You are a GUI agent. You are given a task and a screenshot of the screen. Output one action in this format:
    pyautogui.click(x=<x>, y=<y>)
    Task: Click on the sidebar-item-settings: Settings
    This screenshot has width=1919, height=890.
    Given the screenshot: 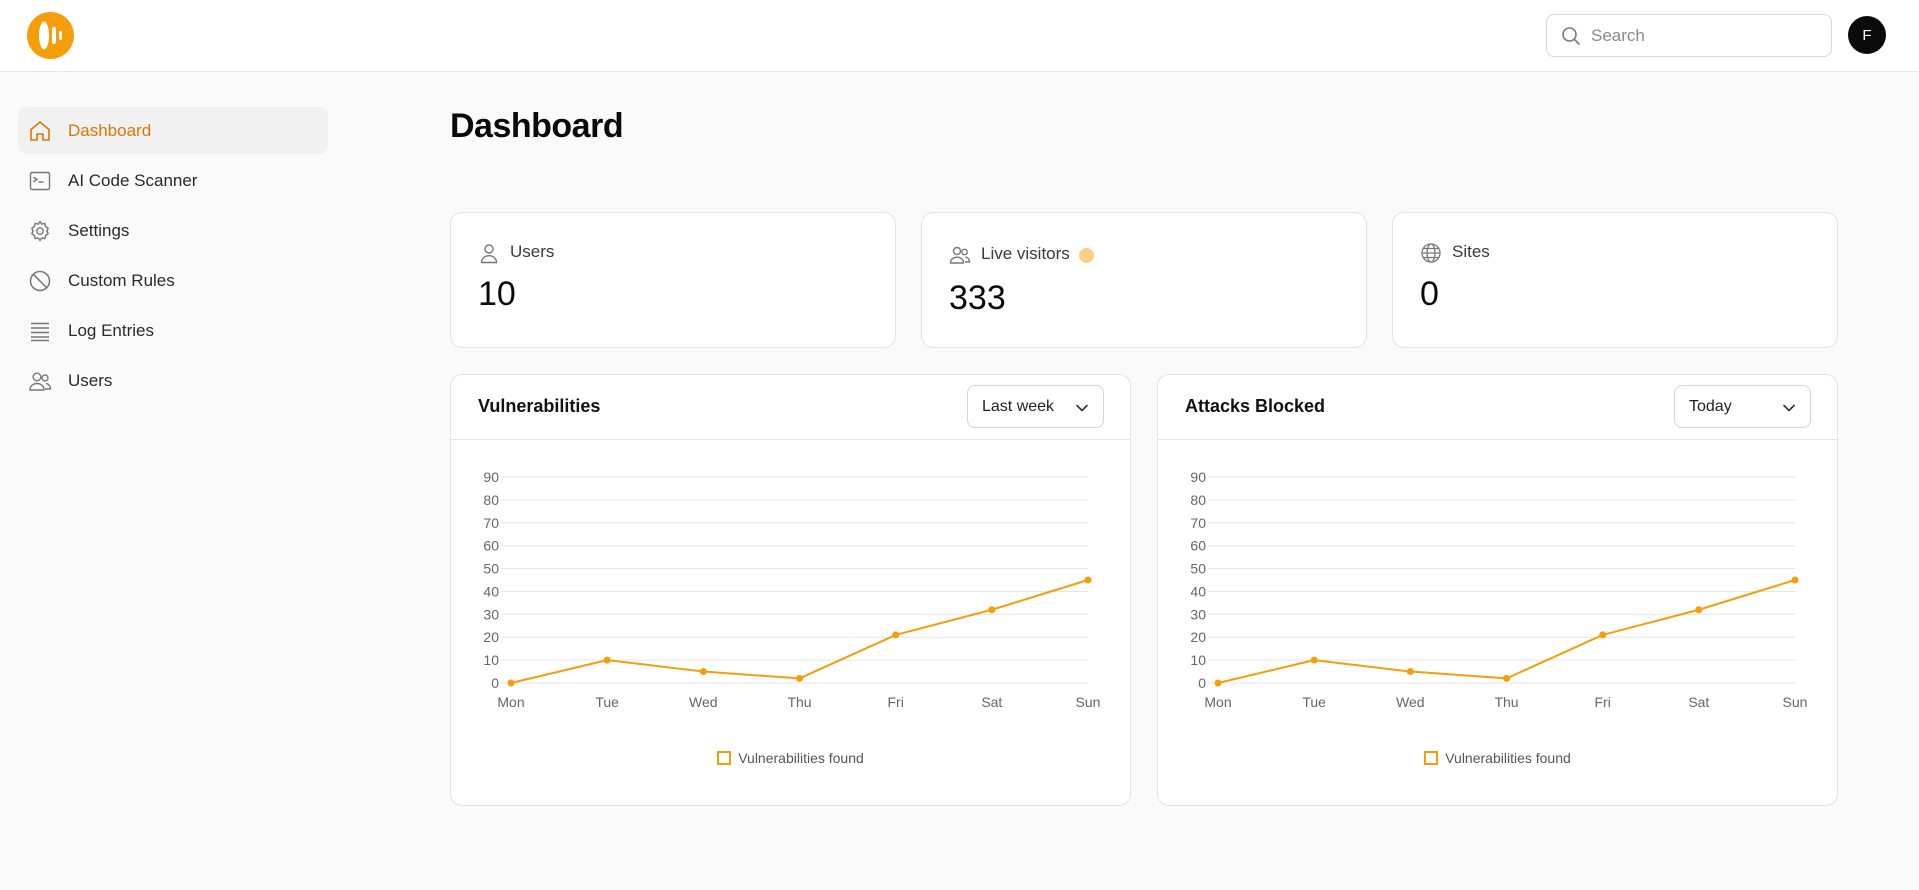 What is the action you would take?
    pyautogui.click(x=173, y=230)
    